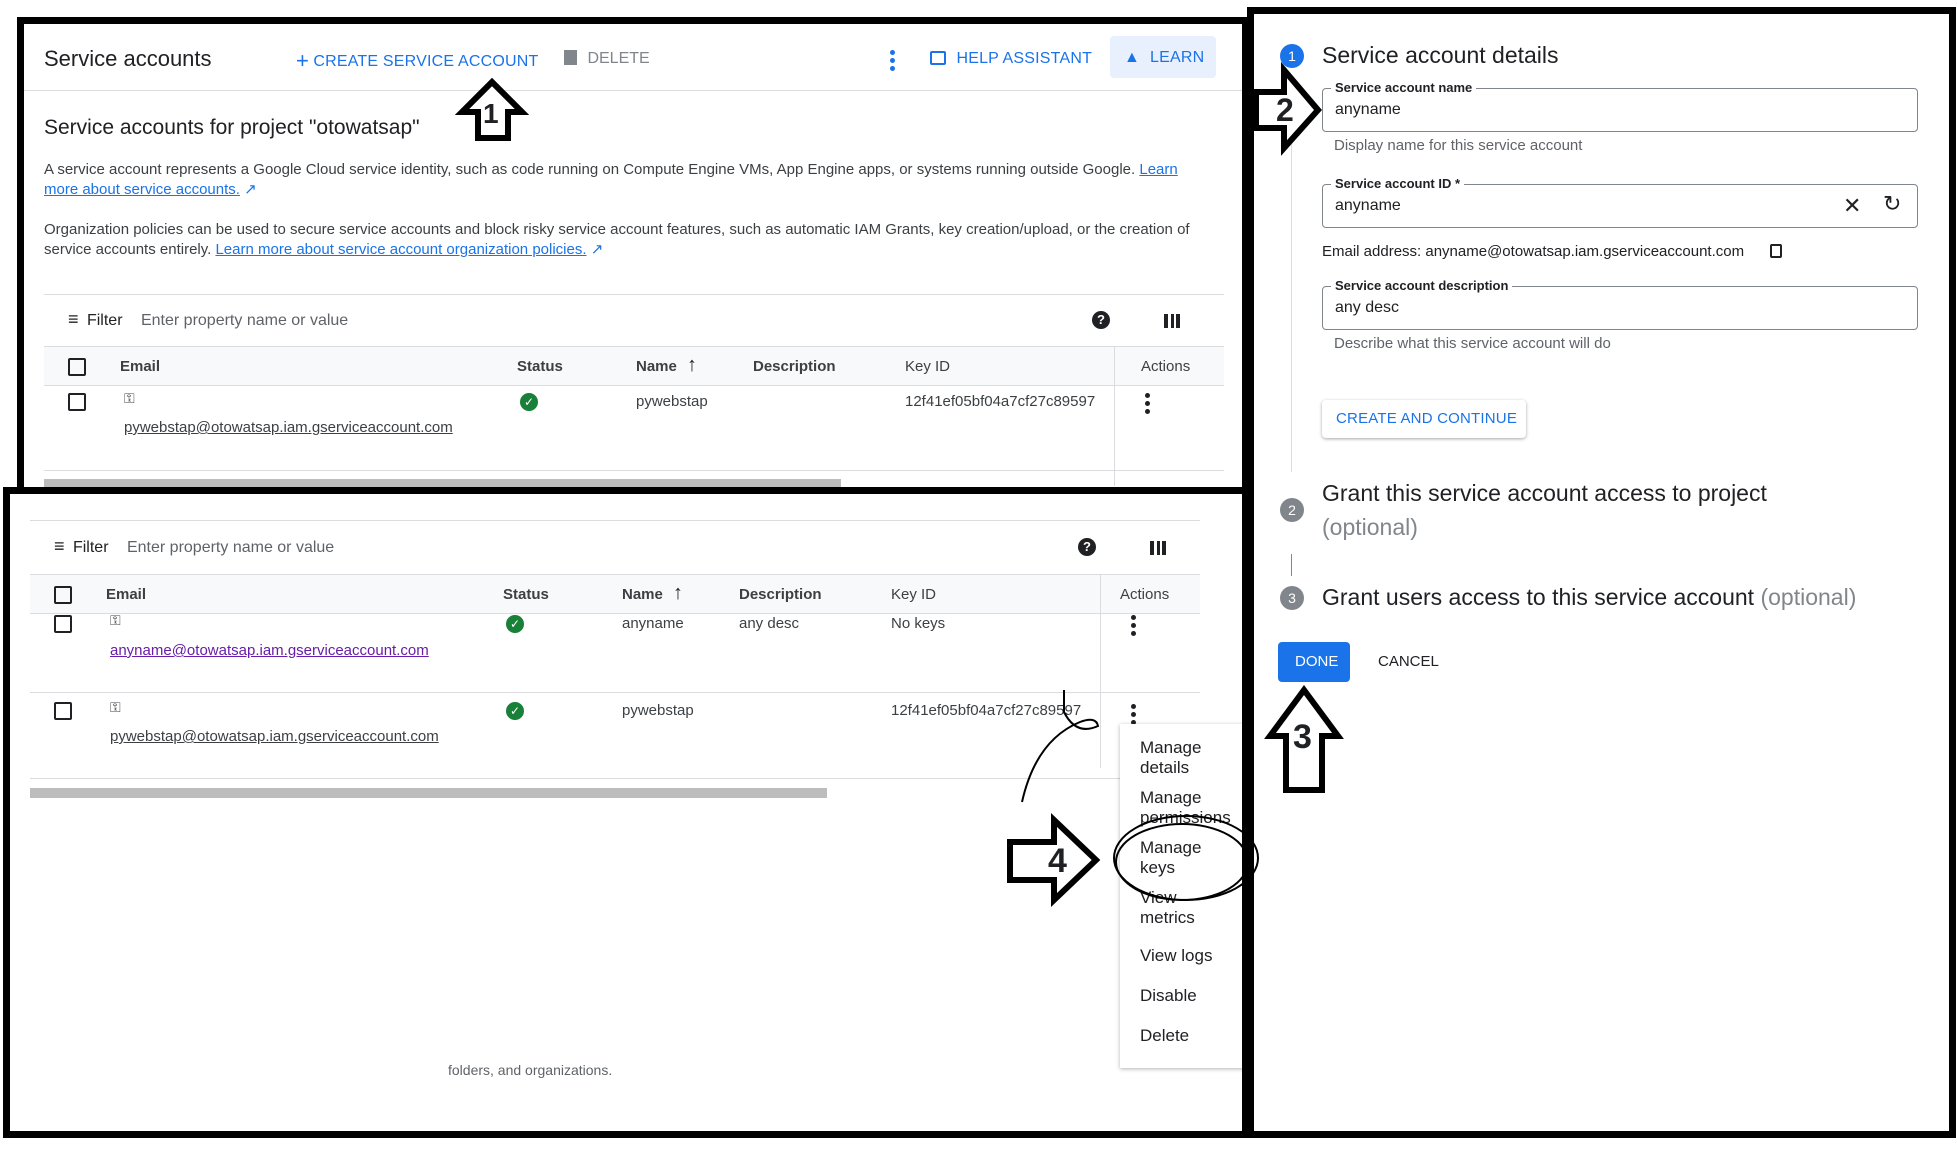 Image resolution: width=1957 pixels, height=1153 pixels. What do you see at coordinates (918, 623) in the screenshot?
I see `row-key-id: No keys` at bounding box center [918, 623].